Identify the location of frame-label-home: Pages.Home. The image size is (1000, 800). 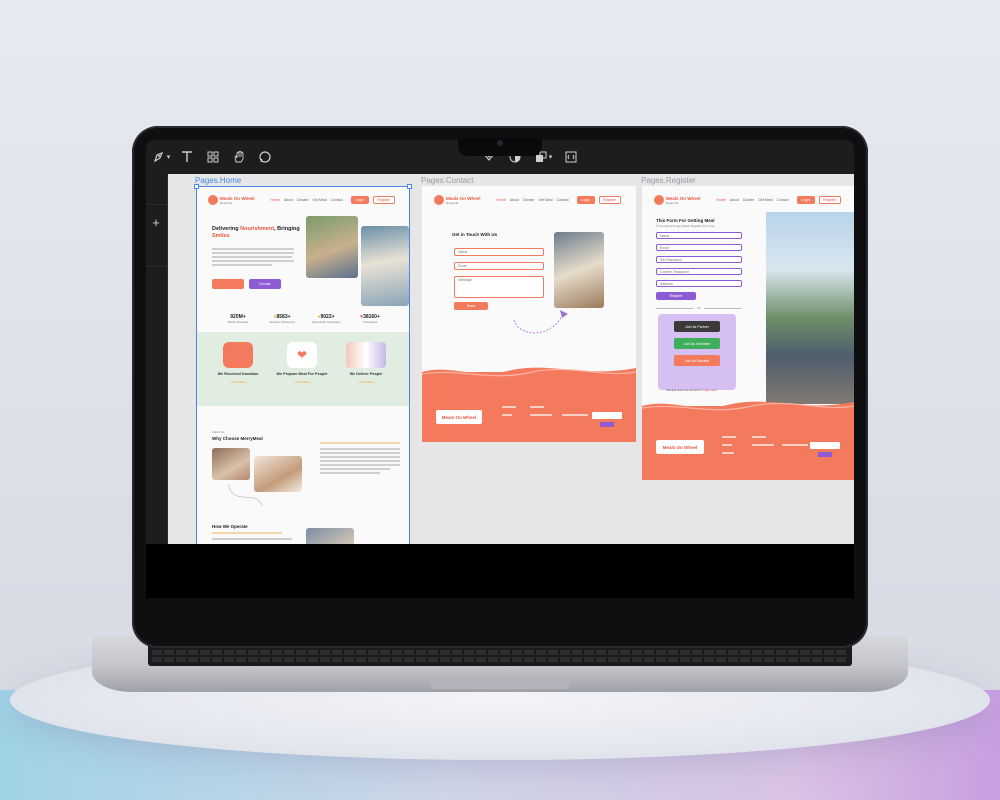
(218, 180).